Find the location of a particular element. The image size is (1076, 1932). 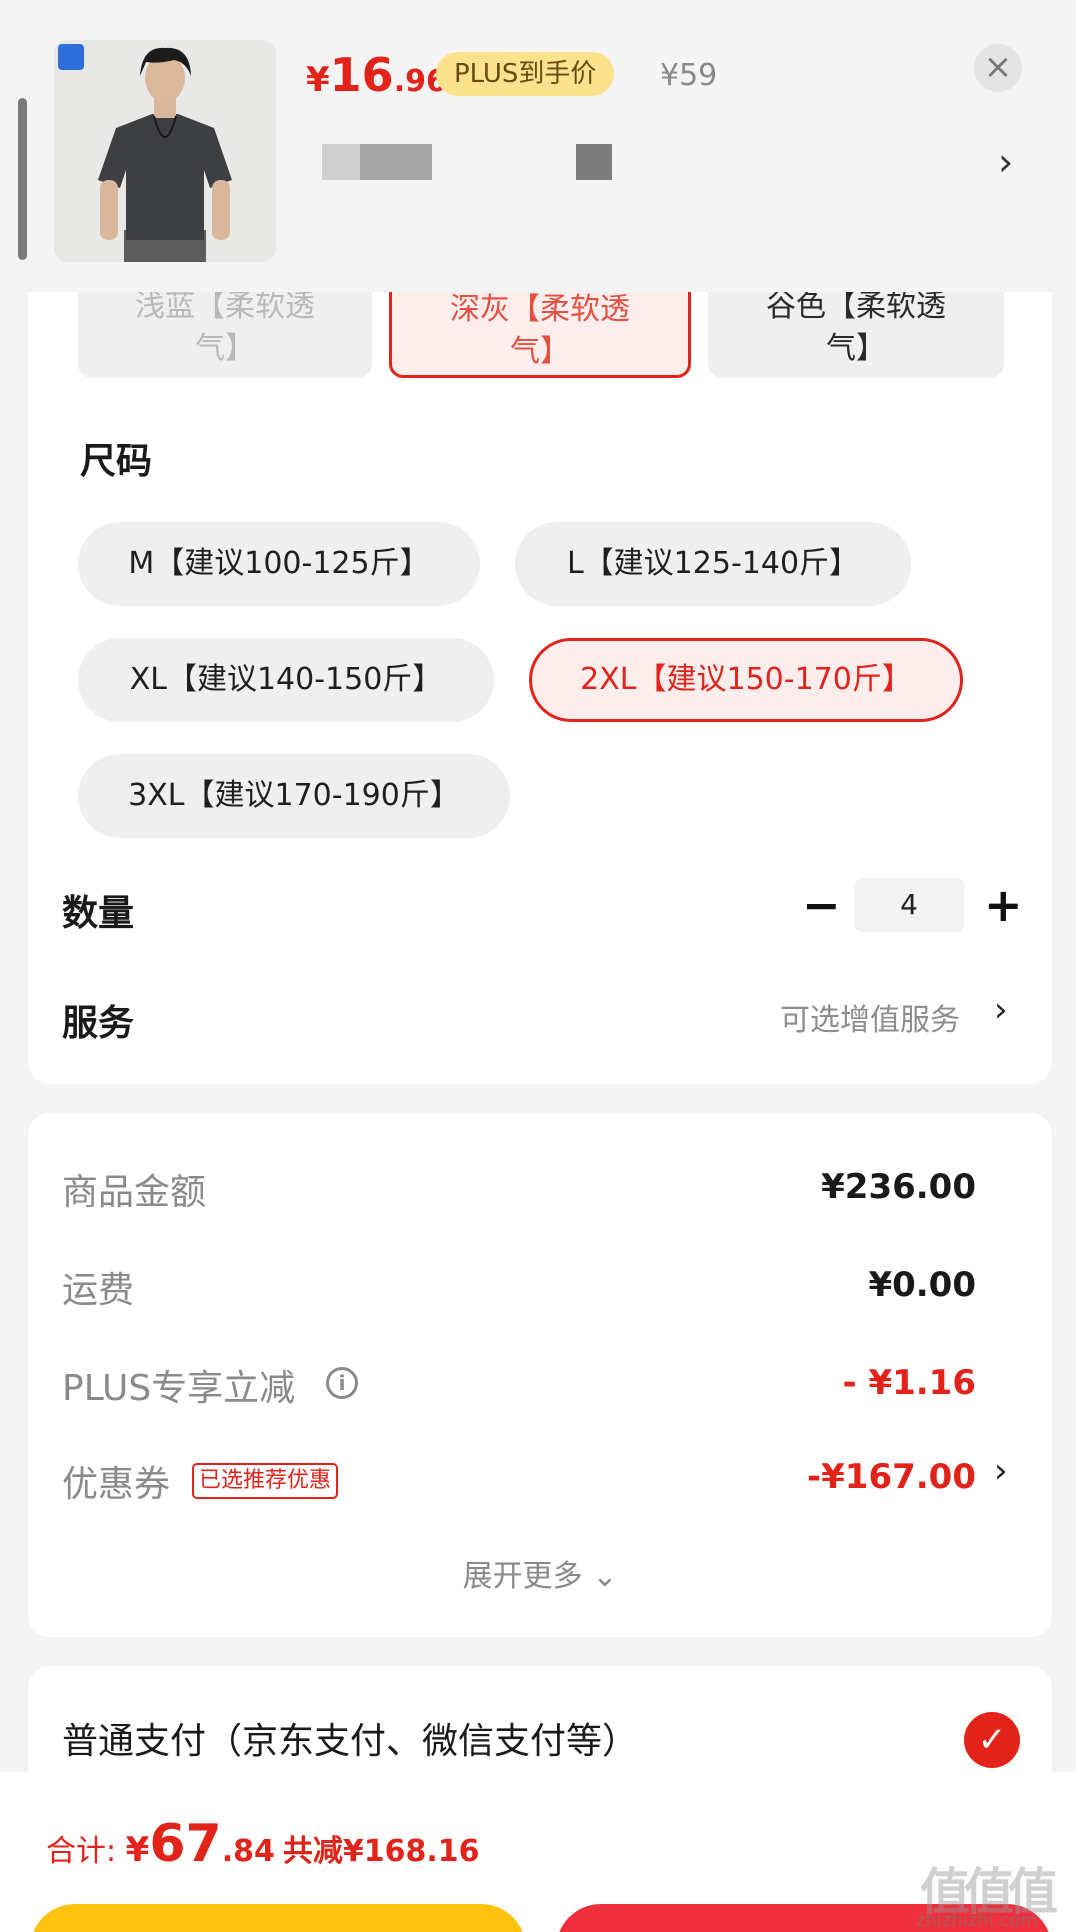

shop-logo-icon is located at coordinates (71, 57).